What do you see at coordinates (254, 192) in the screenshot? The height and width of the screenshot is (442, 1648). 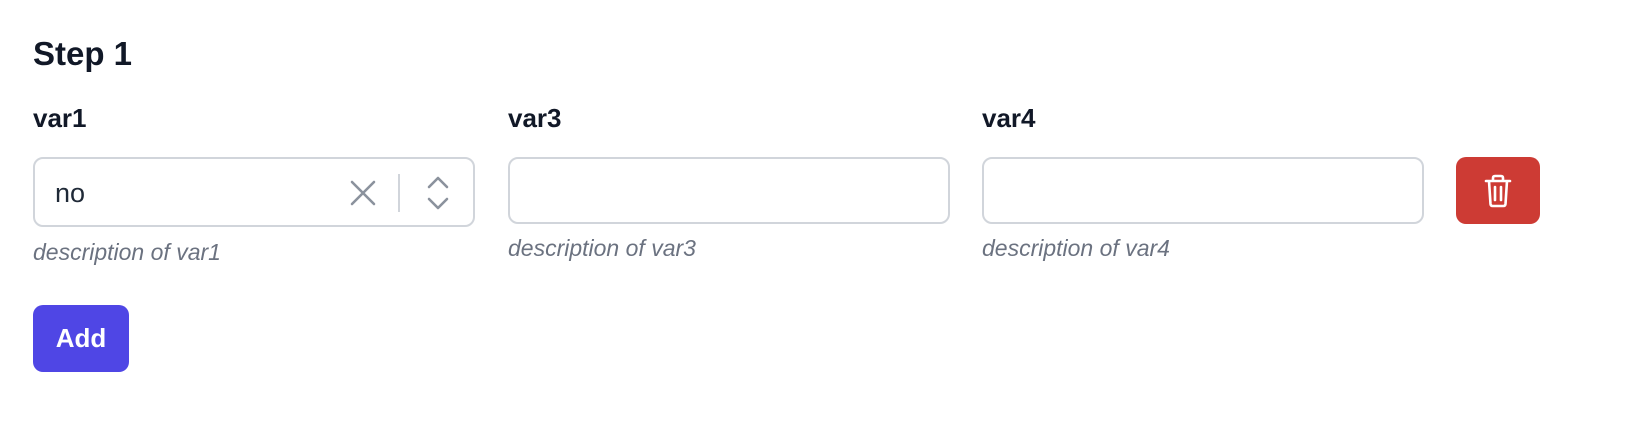 I see `var1-select: no` at bounding box center [254, 192].